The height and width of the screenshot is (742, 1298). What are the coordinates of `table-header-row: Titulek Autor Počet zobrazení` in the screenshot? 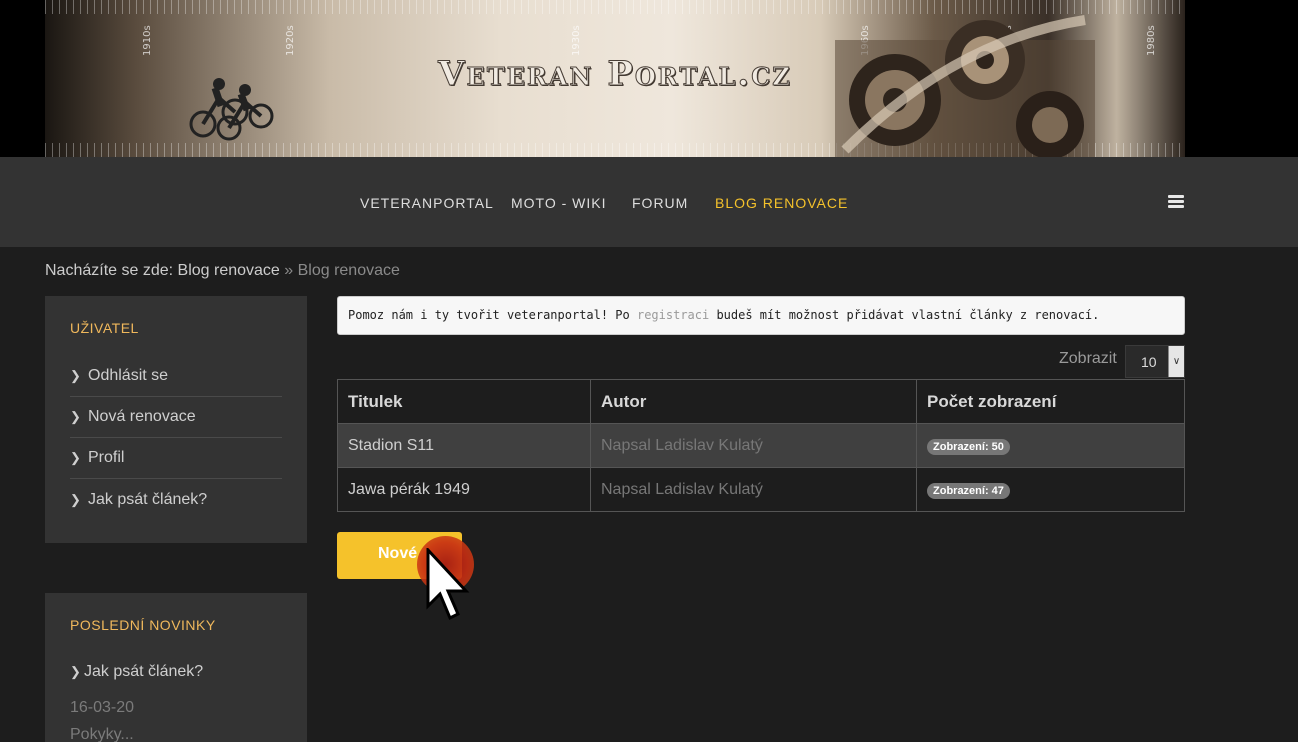 It's located at (761, 401).